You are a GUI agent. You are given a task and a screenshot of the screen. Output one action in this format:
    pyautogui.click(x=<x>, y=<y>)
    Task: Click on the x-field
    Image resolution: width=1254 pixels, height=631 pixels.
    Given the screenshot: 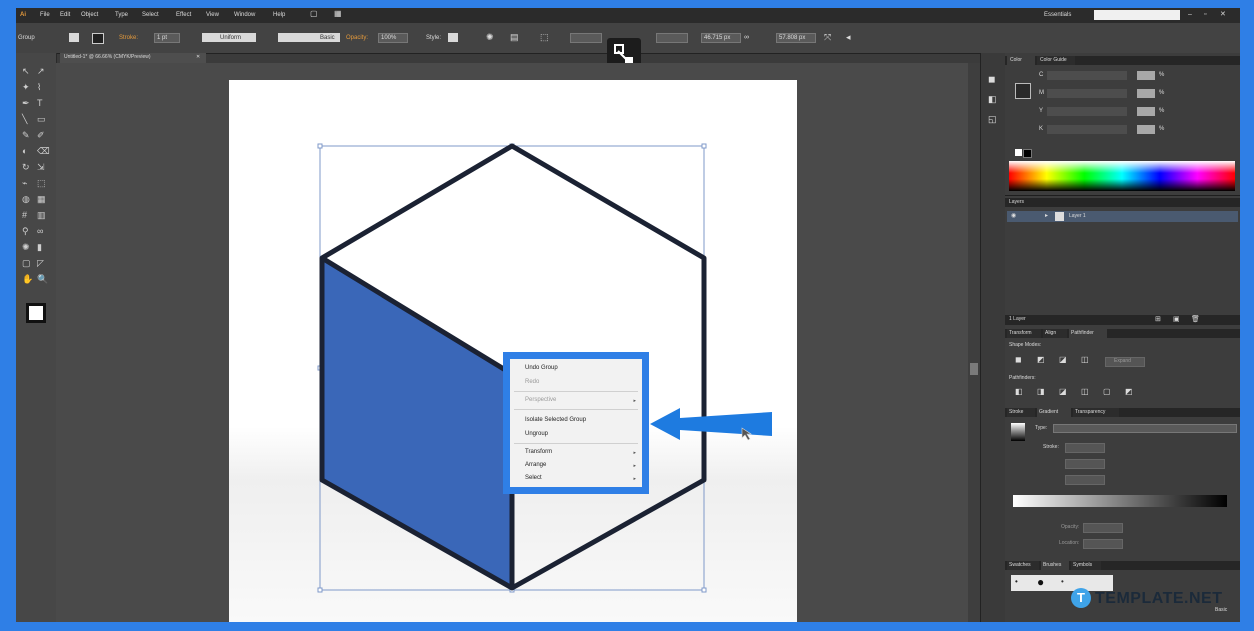 What is the action you would take?
    pyautogui.click(x=586, y=38)
    